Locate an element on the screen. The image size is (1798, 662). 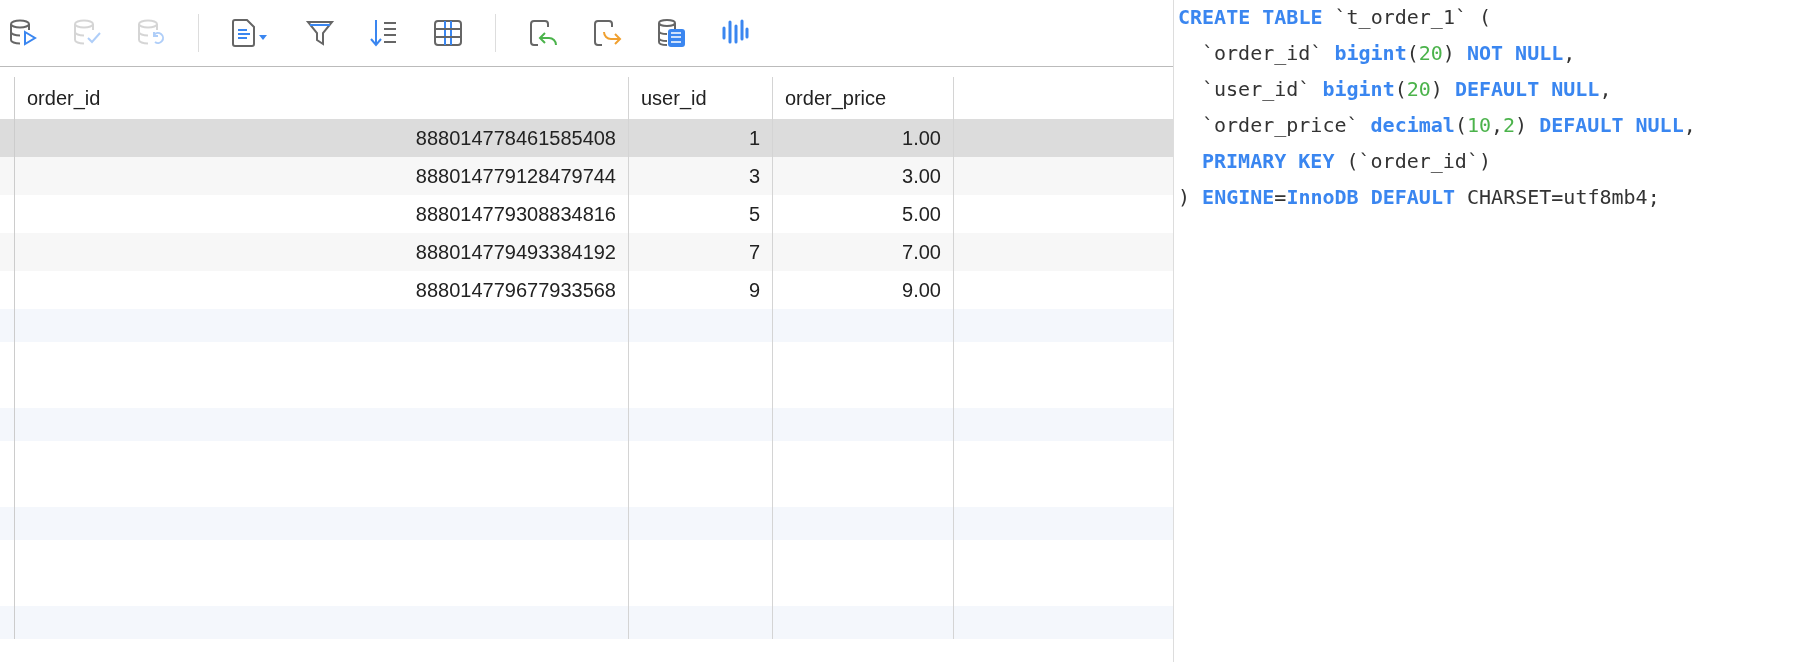
table-row: 888014779128479744 3 3.00 is located at coordinates (586, 176).